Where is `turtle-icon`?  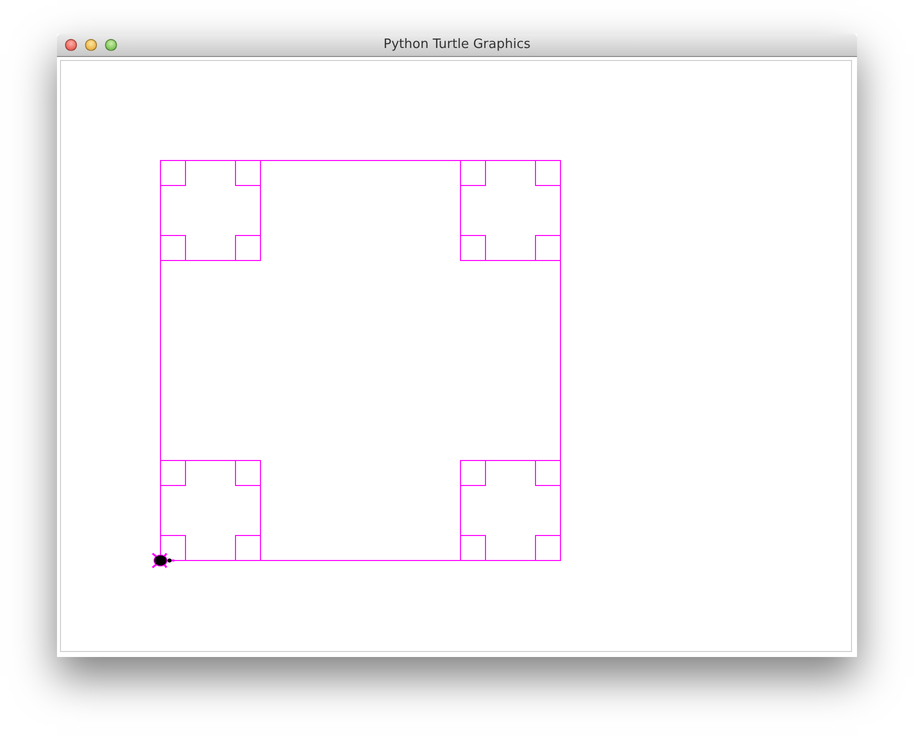
turtle-icon is located at coordinates (164, 560).